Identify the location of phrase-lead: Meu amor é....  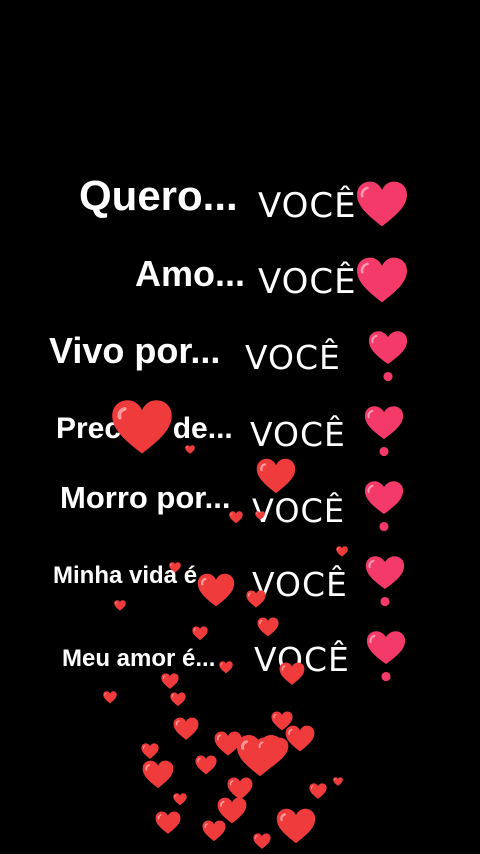
(139, 658).